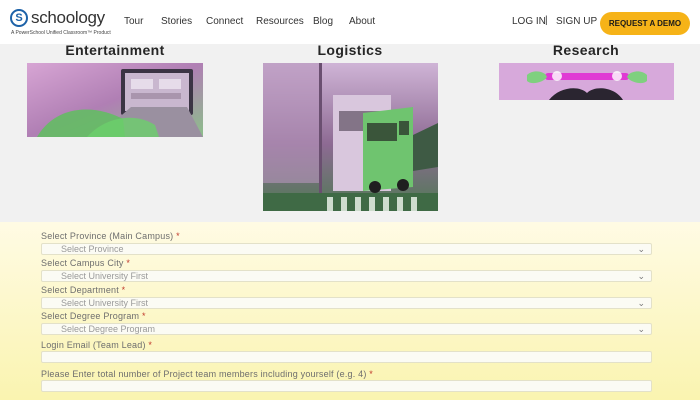  What do you see at coordinates (83, 290) in the screenshot?
I see `field-label-department: Select Department *` at bounding box center [83, 290].